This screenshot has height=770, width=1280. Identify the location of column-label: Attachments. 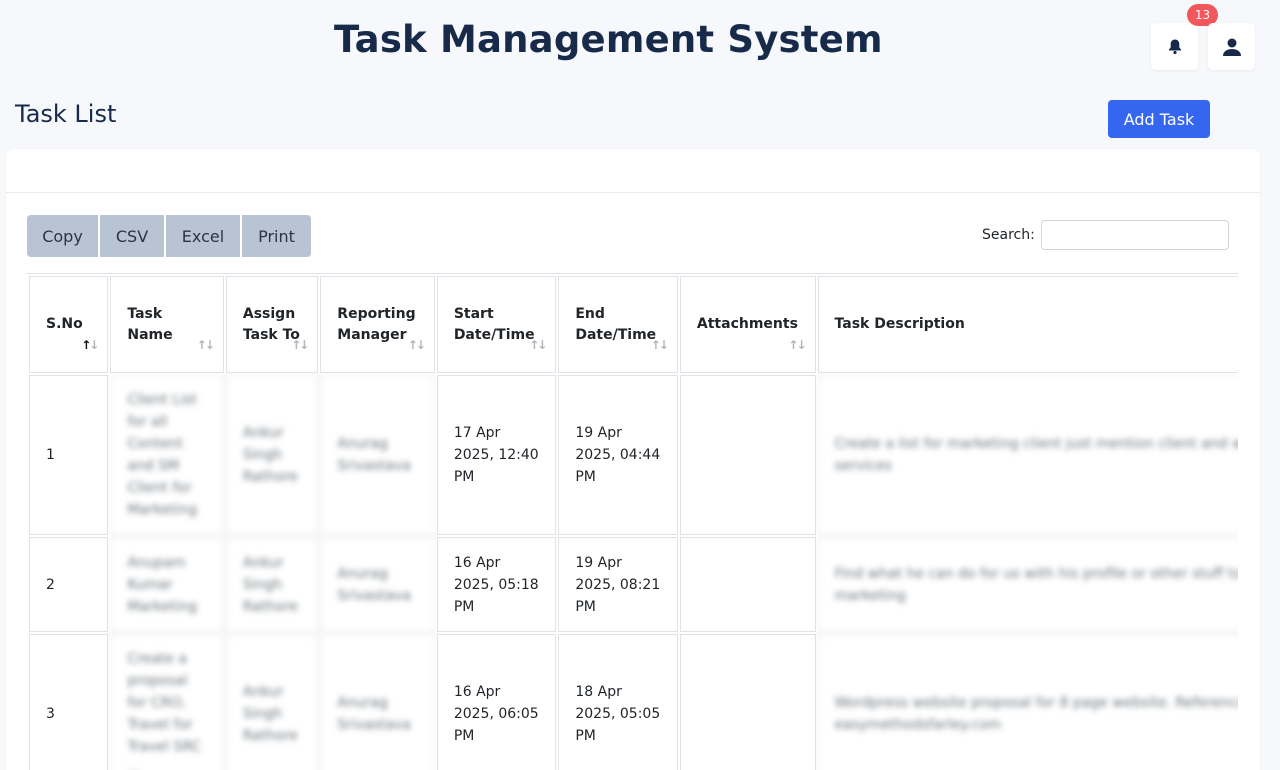
(747, 324).